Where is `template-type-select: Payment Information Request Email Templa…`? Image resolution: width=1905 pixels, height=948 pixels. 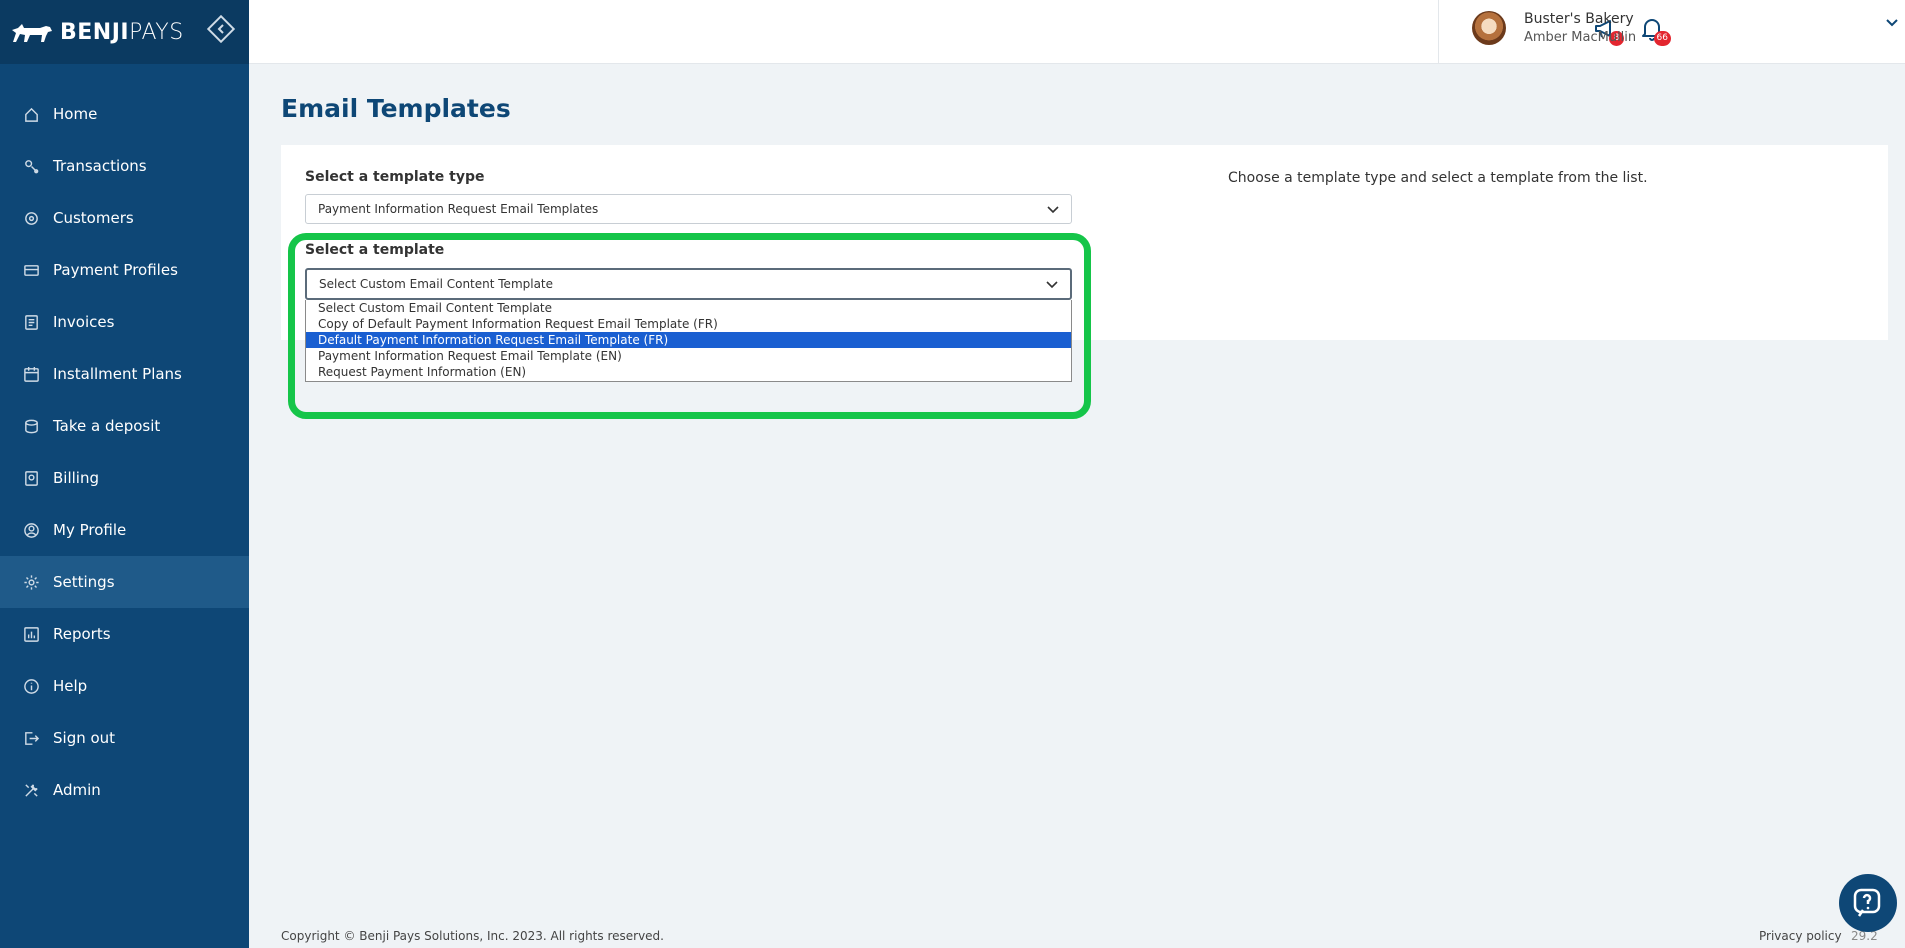
template-type-select: Payment Information Request Email Templa… is located at coordinates (688, 209).